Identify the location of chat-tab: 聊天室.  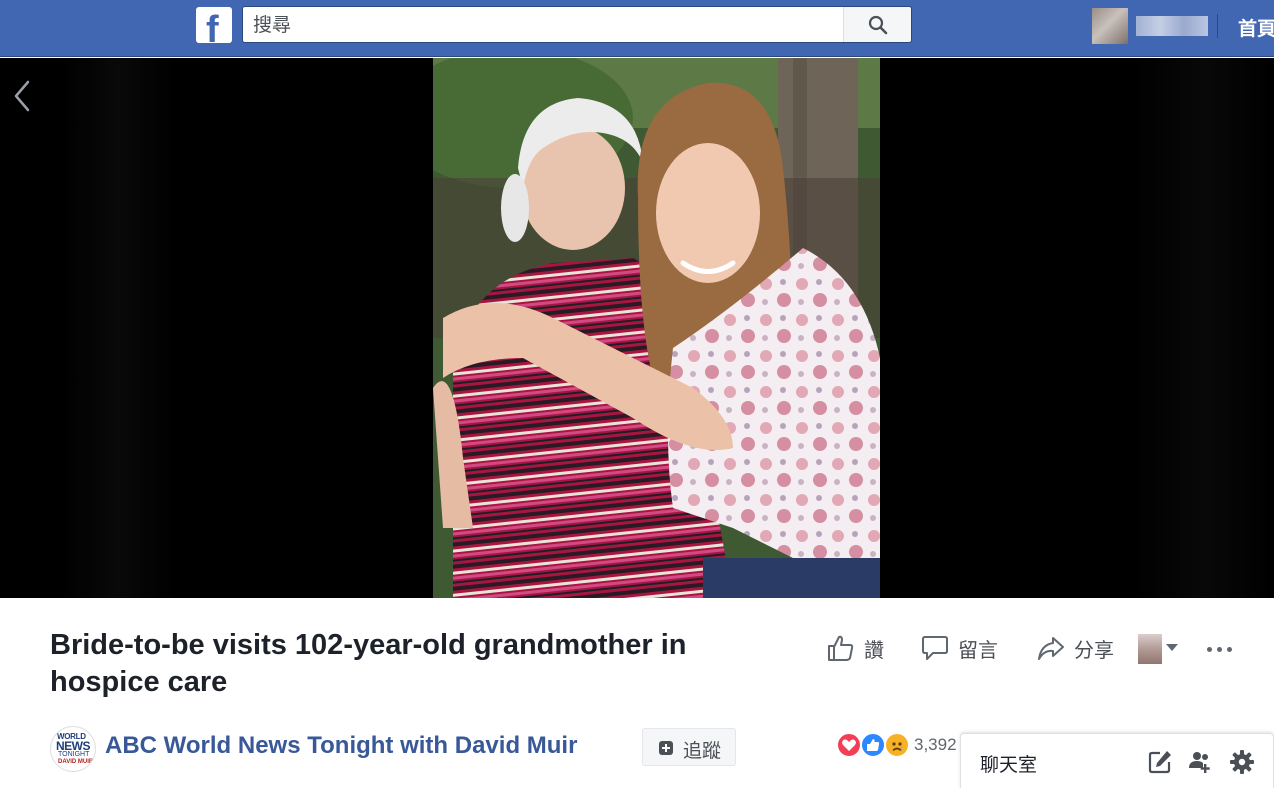
(1117, 760).